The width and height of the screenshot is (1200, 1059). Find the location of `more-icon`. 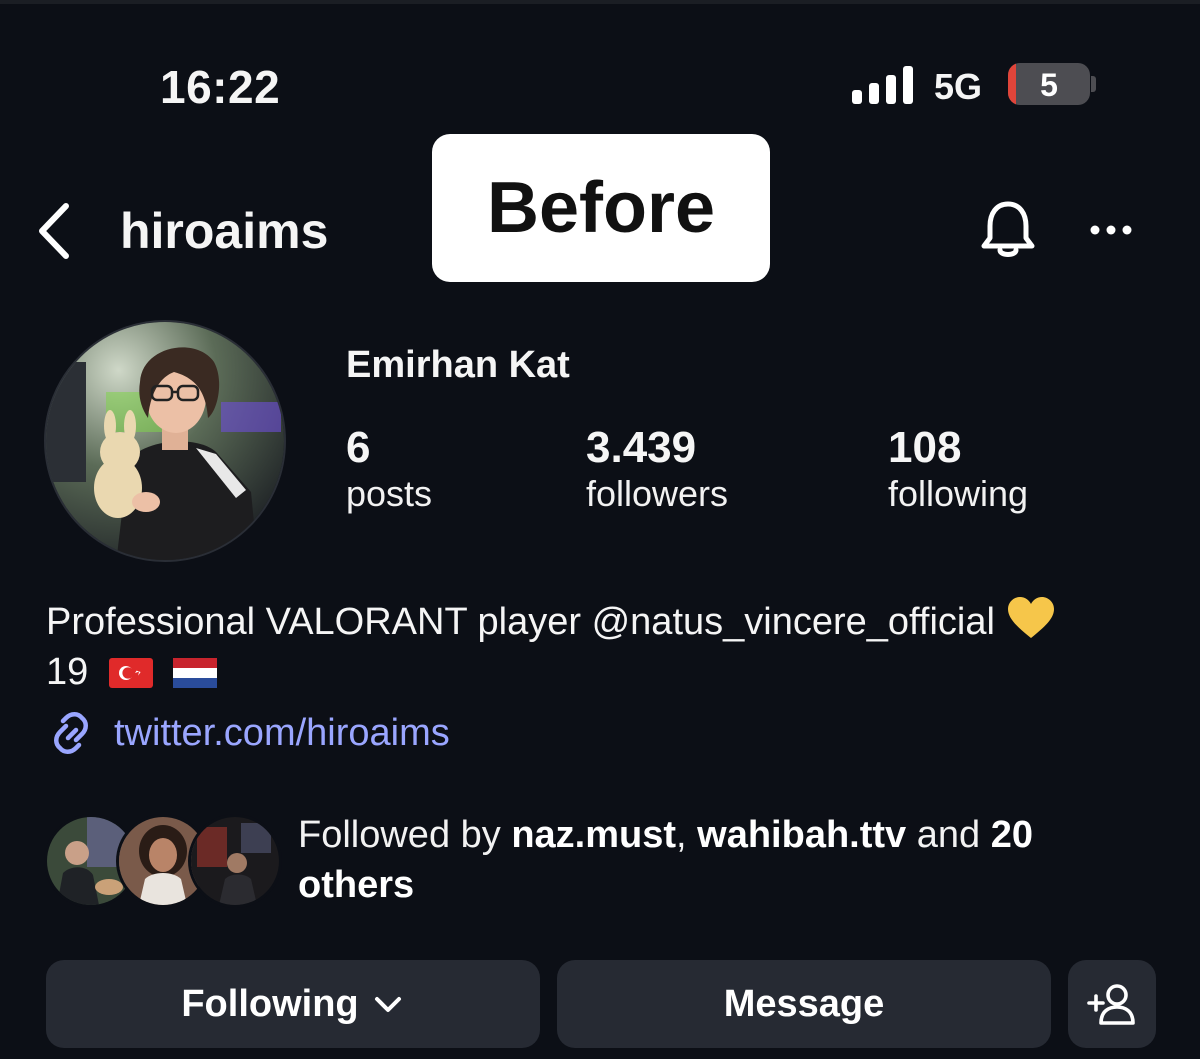

more-icon is located at coordinates (1111, 230).